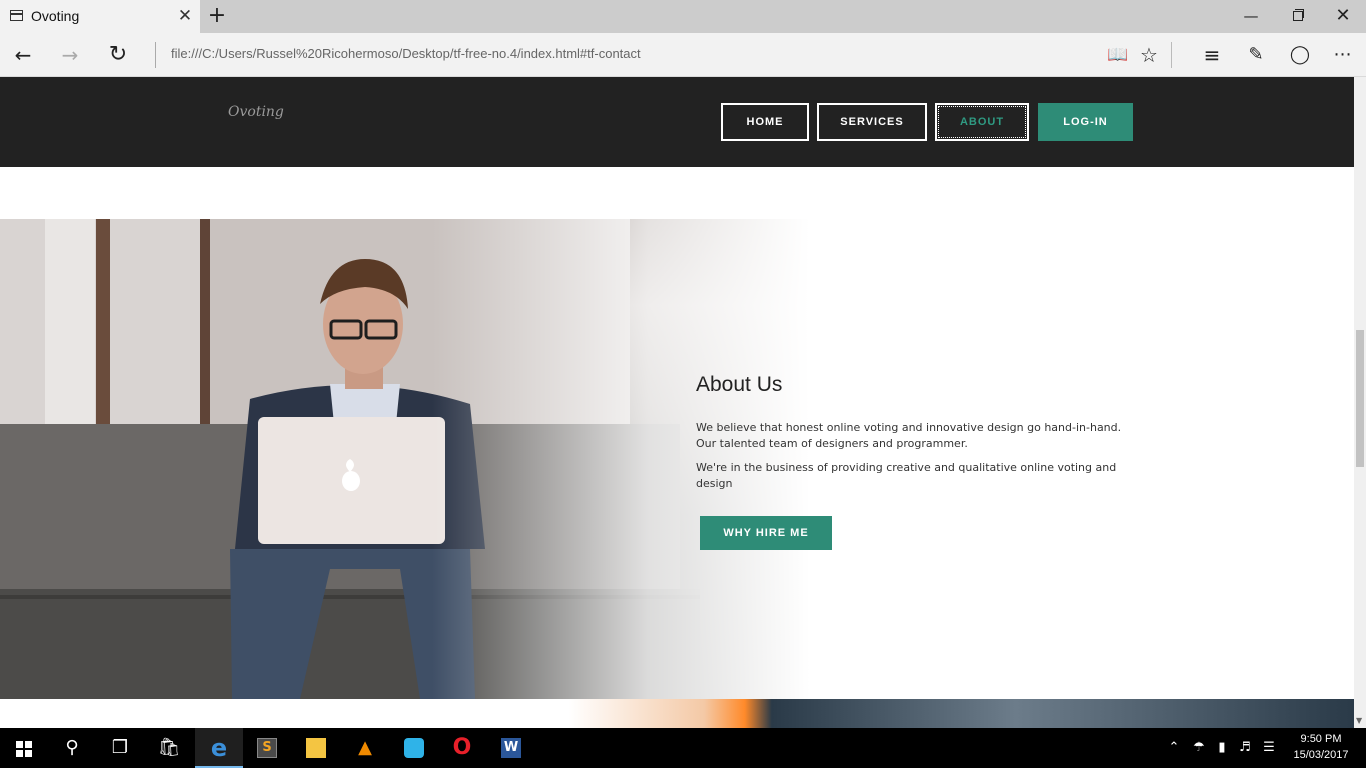  What do you see at coordinates (1199, 748) in the screenshot?
I see `wifi-icon: ☂` at bounding box center [1199, 748].